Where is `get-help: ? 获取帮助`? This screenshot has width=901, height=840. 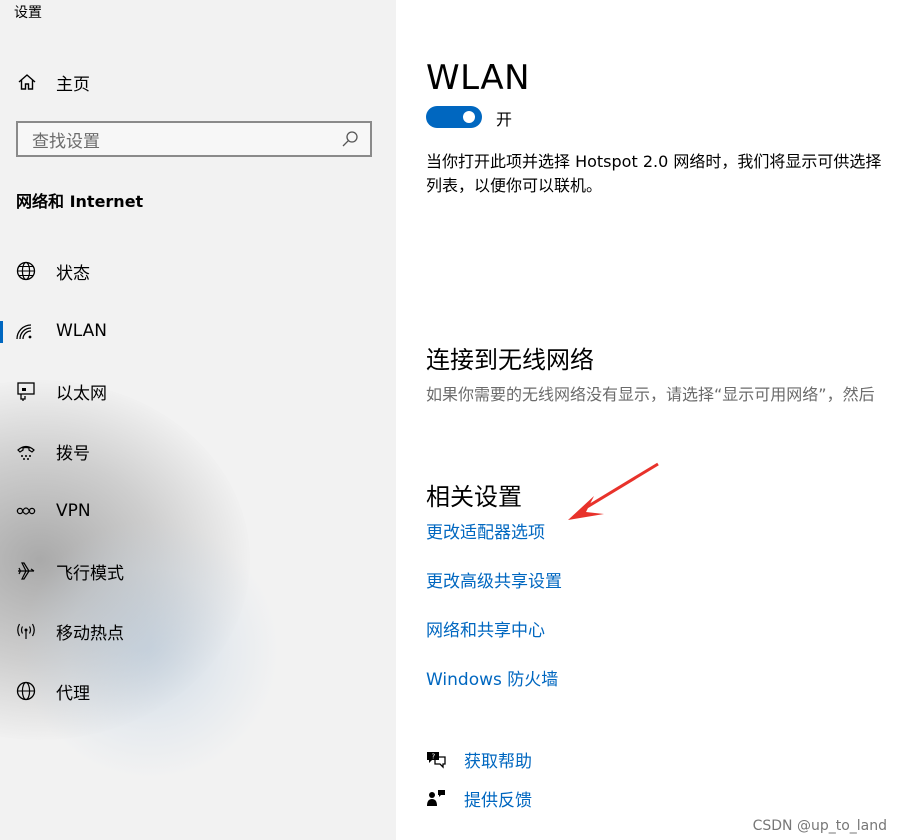 get-help: ? 获取帮助 is located at coordinates (478, 759).